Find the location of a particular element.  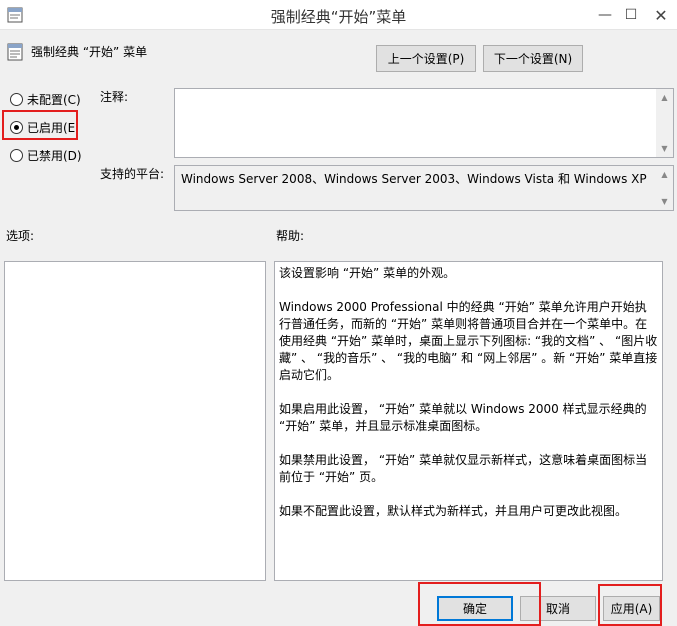

platform-label: 支持的平台: is located at coordinates (132, 174).